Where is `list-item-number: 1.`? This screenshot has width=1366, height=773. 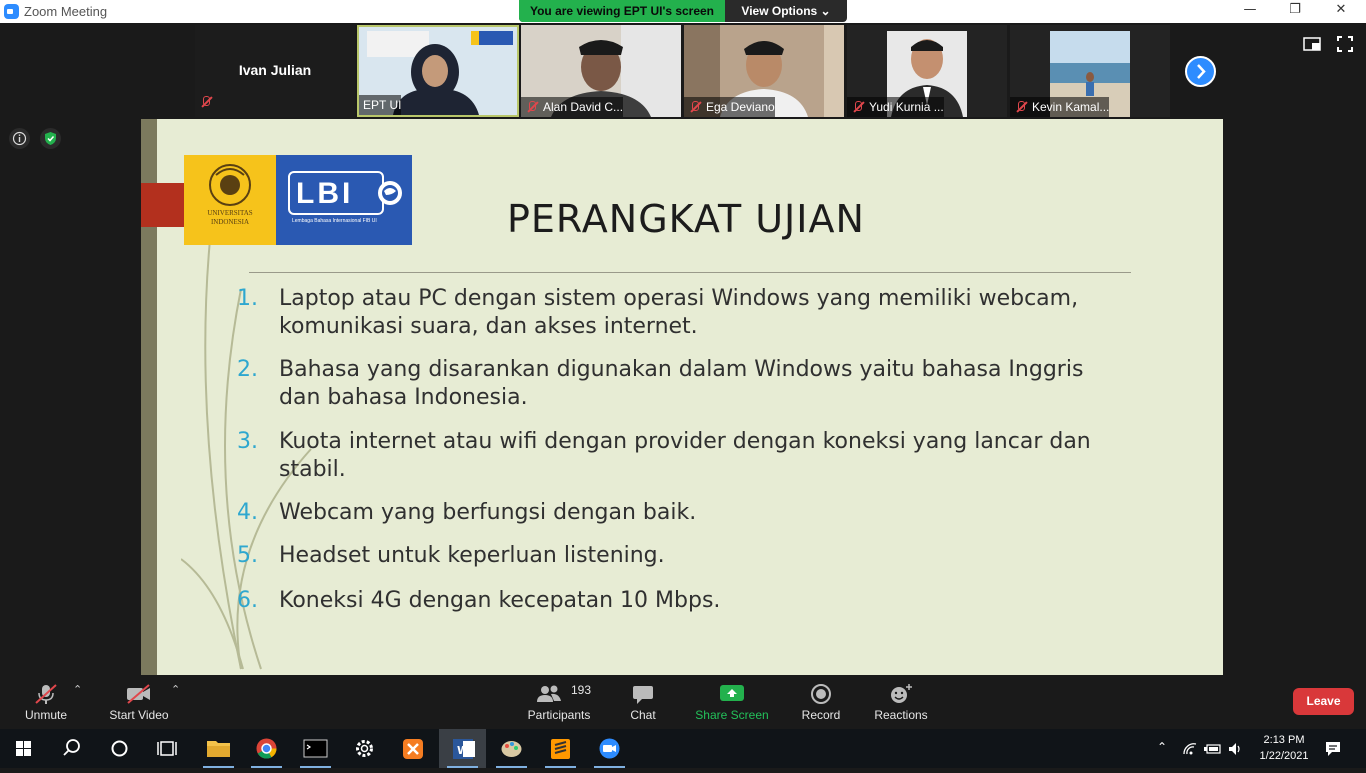 list-item-number: 1. is located at coordinates (247, 298).